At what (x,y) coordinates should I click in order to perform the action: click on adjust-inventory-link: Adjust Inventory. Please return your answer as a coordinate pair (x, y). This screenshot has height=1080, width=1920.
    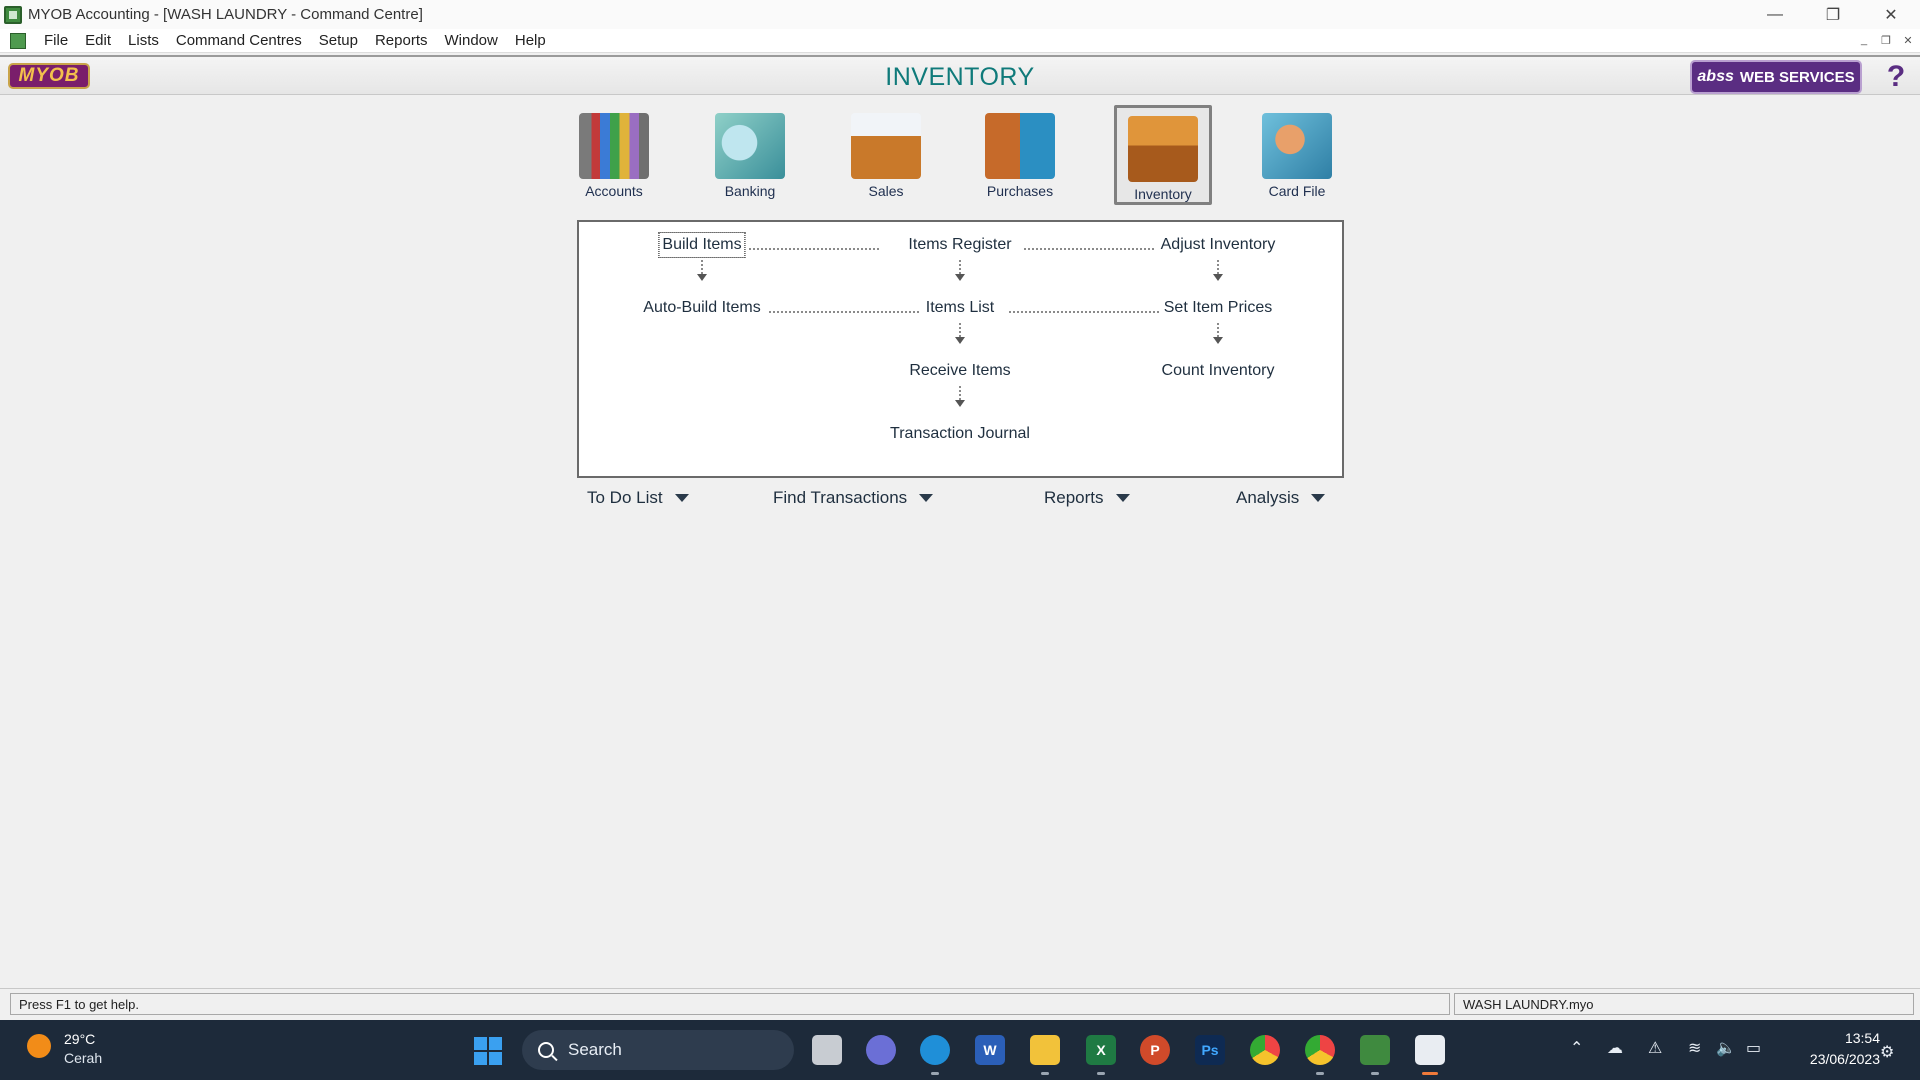
    Looking at the image, I should click on (1218, 245).